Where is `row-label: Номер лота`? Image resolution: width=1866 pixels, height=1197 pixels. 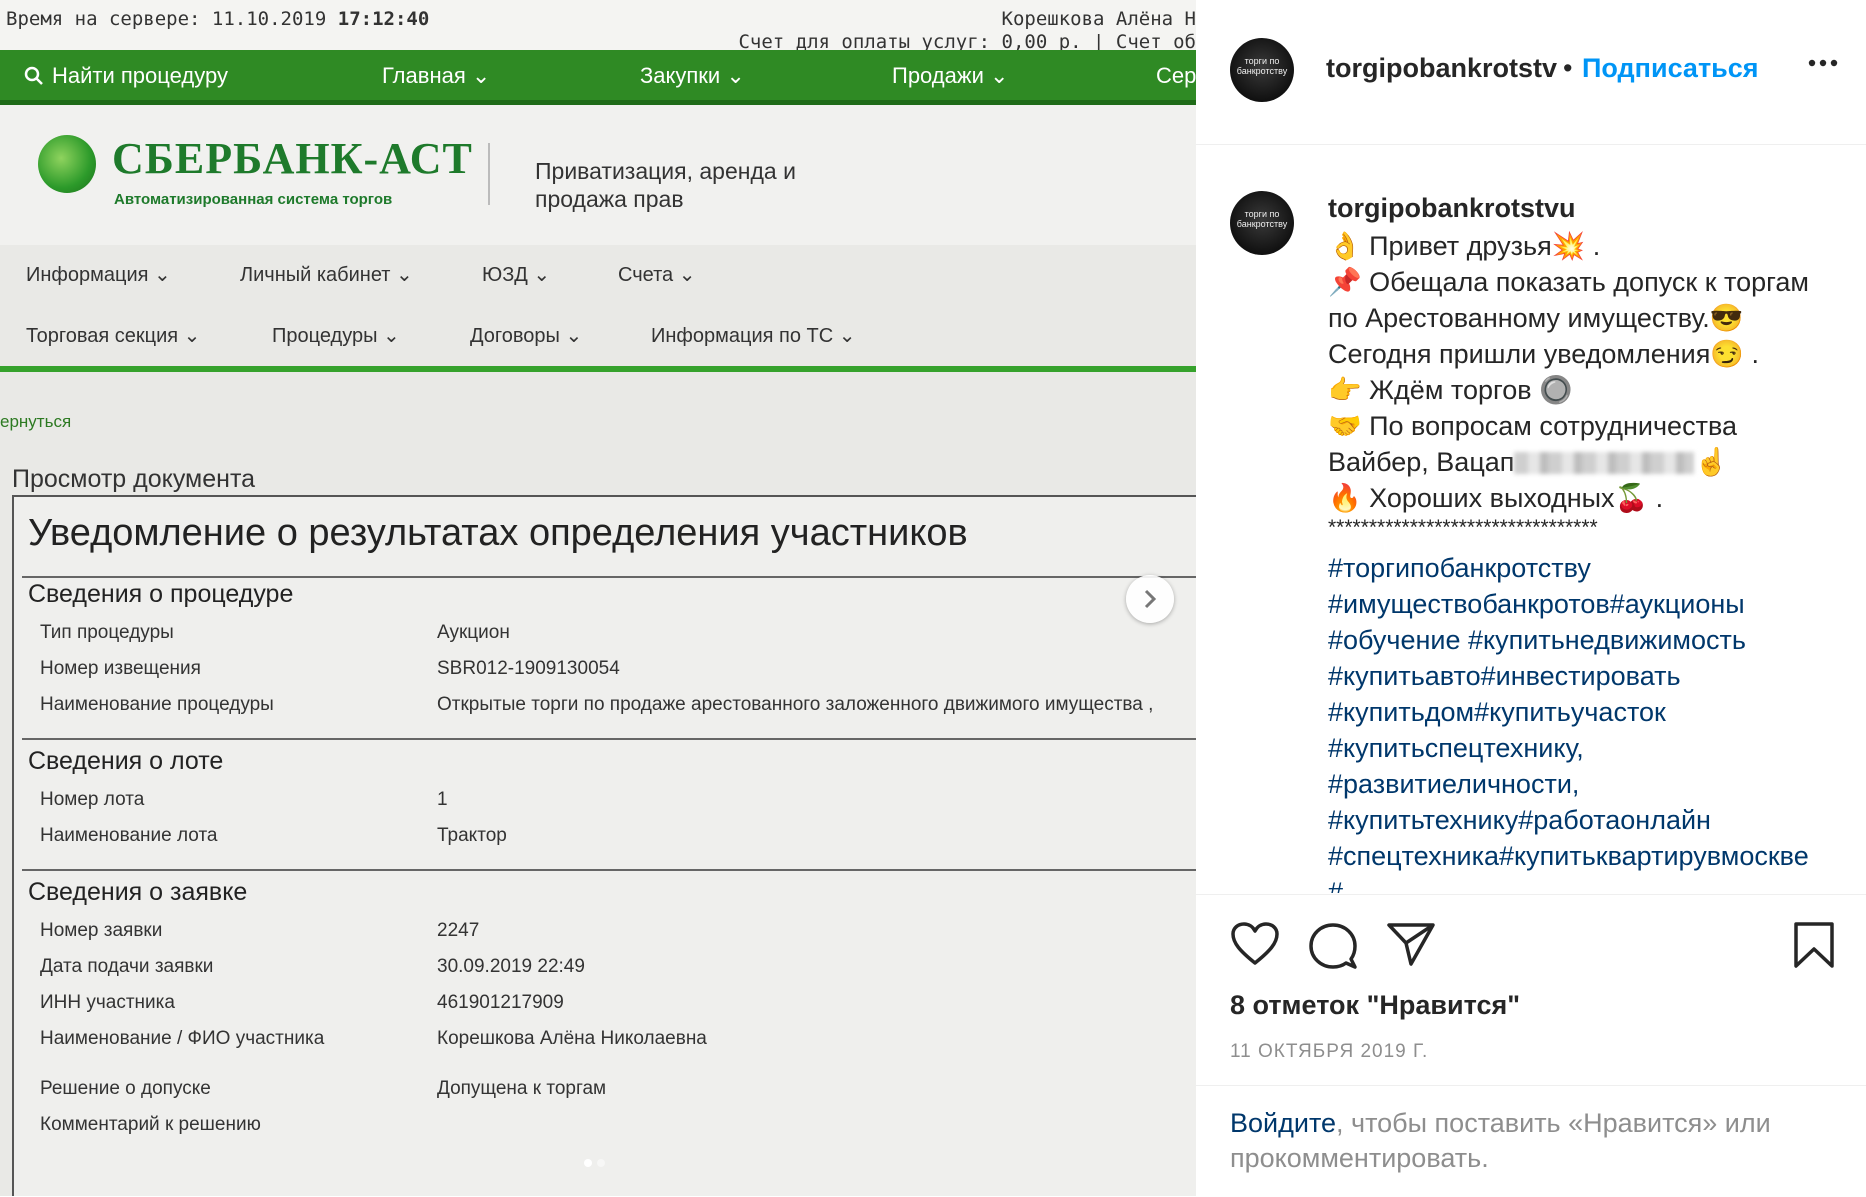 row-label: Номер лота is located at coordinates (92, 799).